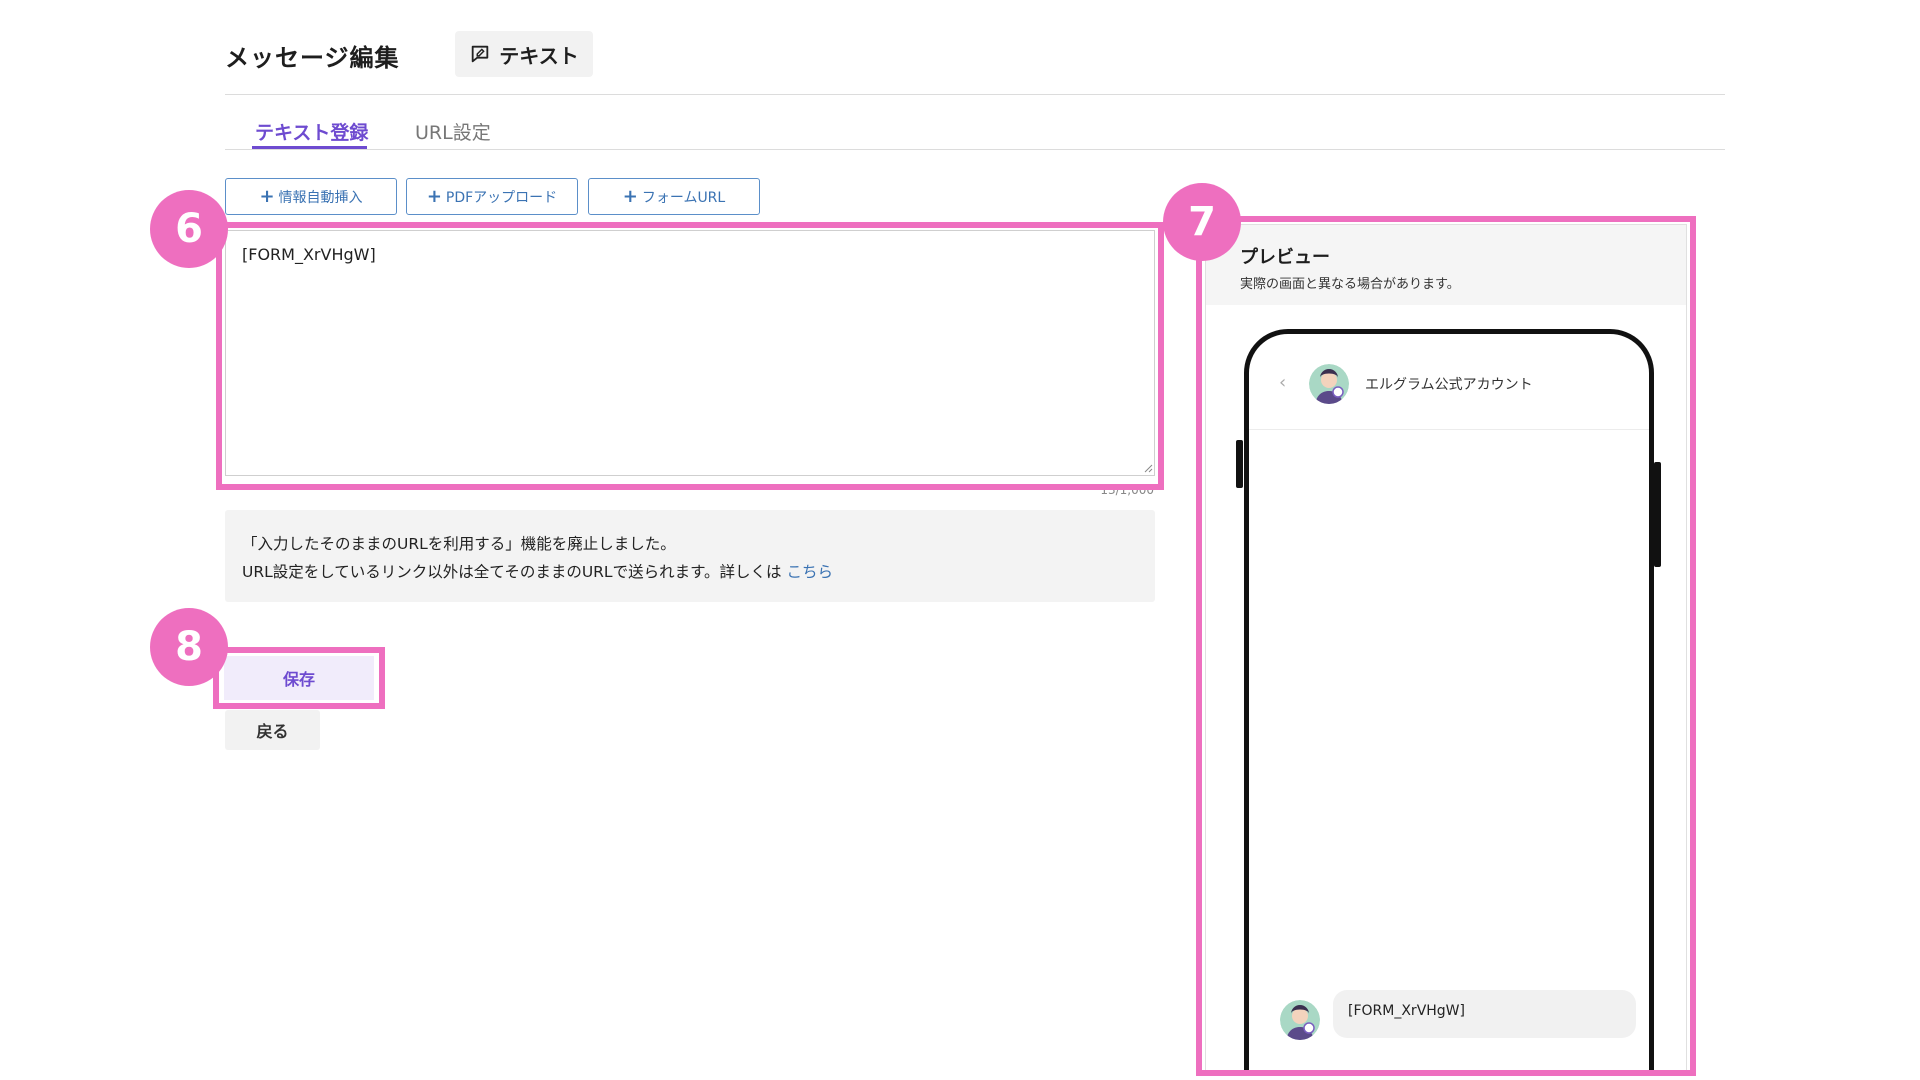 The width and height of the screenshot is (1920, 1080). Describe the element at coordinates (809, 572) in the screenshot. I see `notice-details-link: こちら` at that location.